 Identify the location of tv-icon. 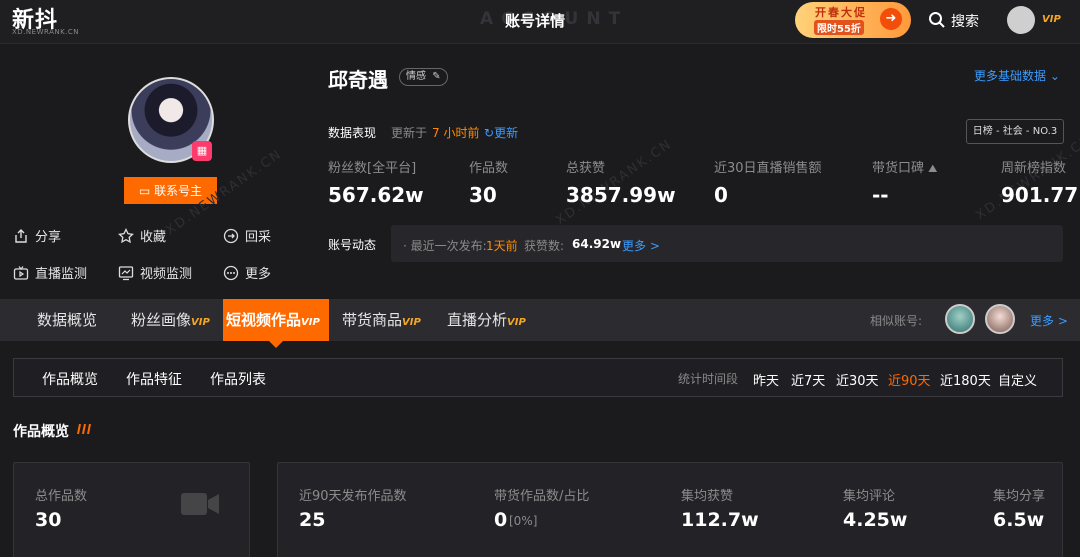
(21, 272).